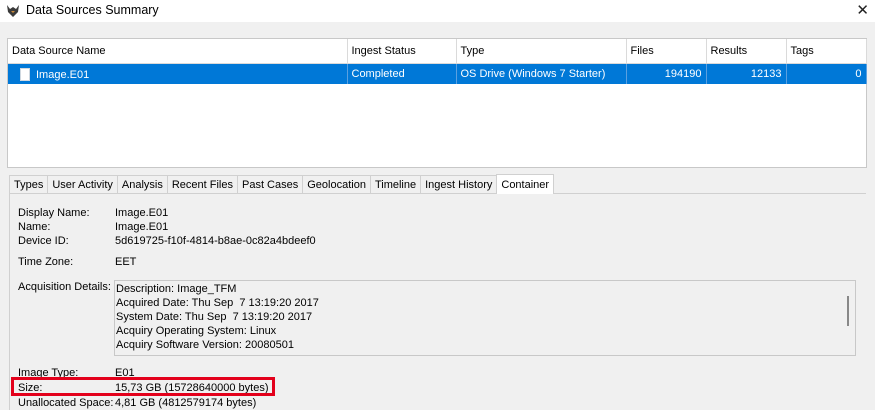 This screenshot has height=410, width=875. I want to click on tab-recent-files: Recent Files, so click(202, 184).